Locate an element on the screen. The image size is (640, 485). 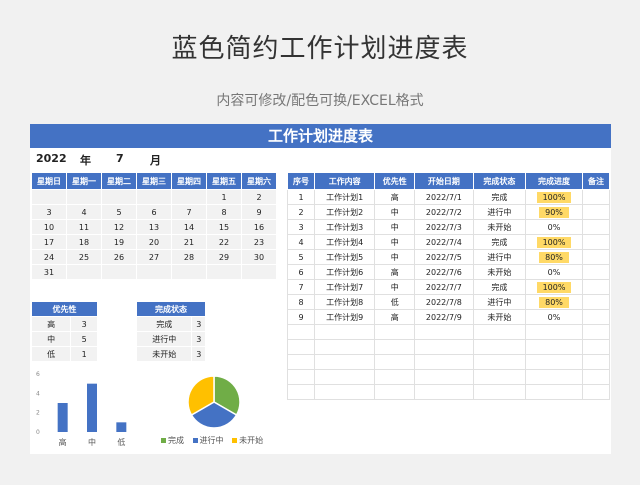
calendar-cell: 11 is located at coordinates (84, 227).